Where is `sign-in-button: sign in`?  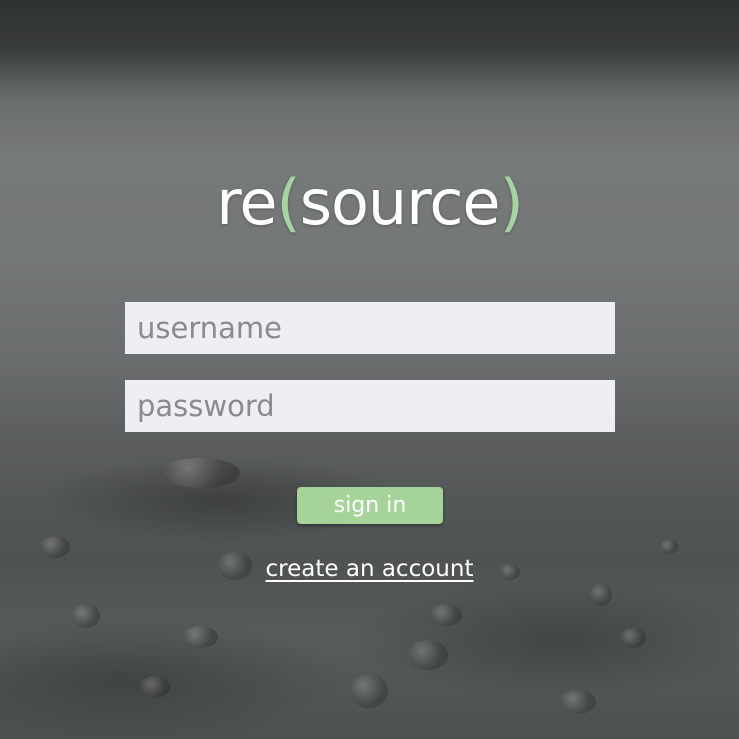
sign-in-button: sign in is located at coordinates (370, 505).